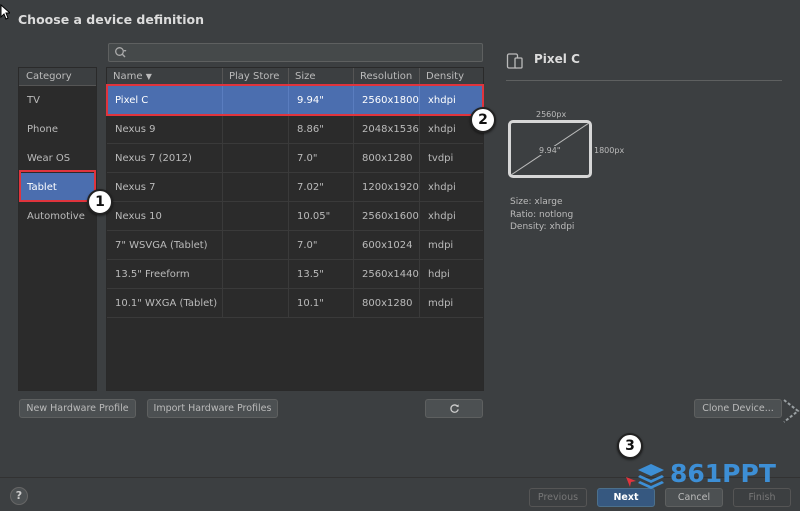  Describe the element at coordinates (651, 476) in the screenshot. I see `watermark-logo-icon` at that location.